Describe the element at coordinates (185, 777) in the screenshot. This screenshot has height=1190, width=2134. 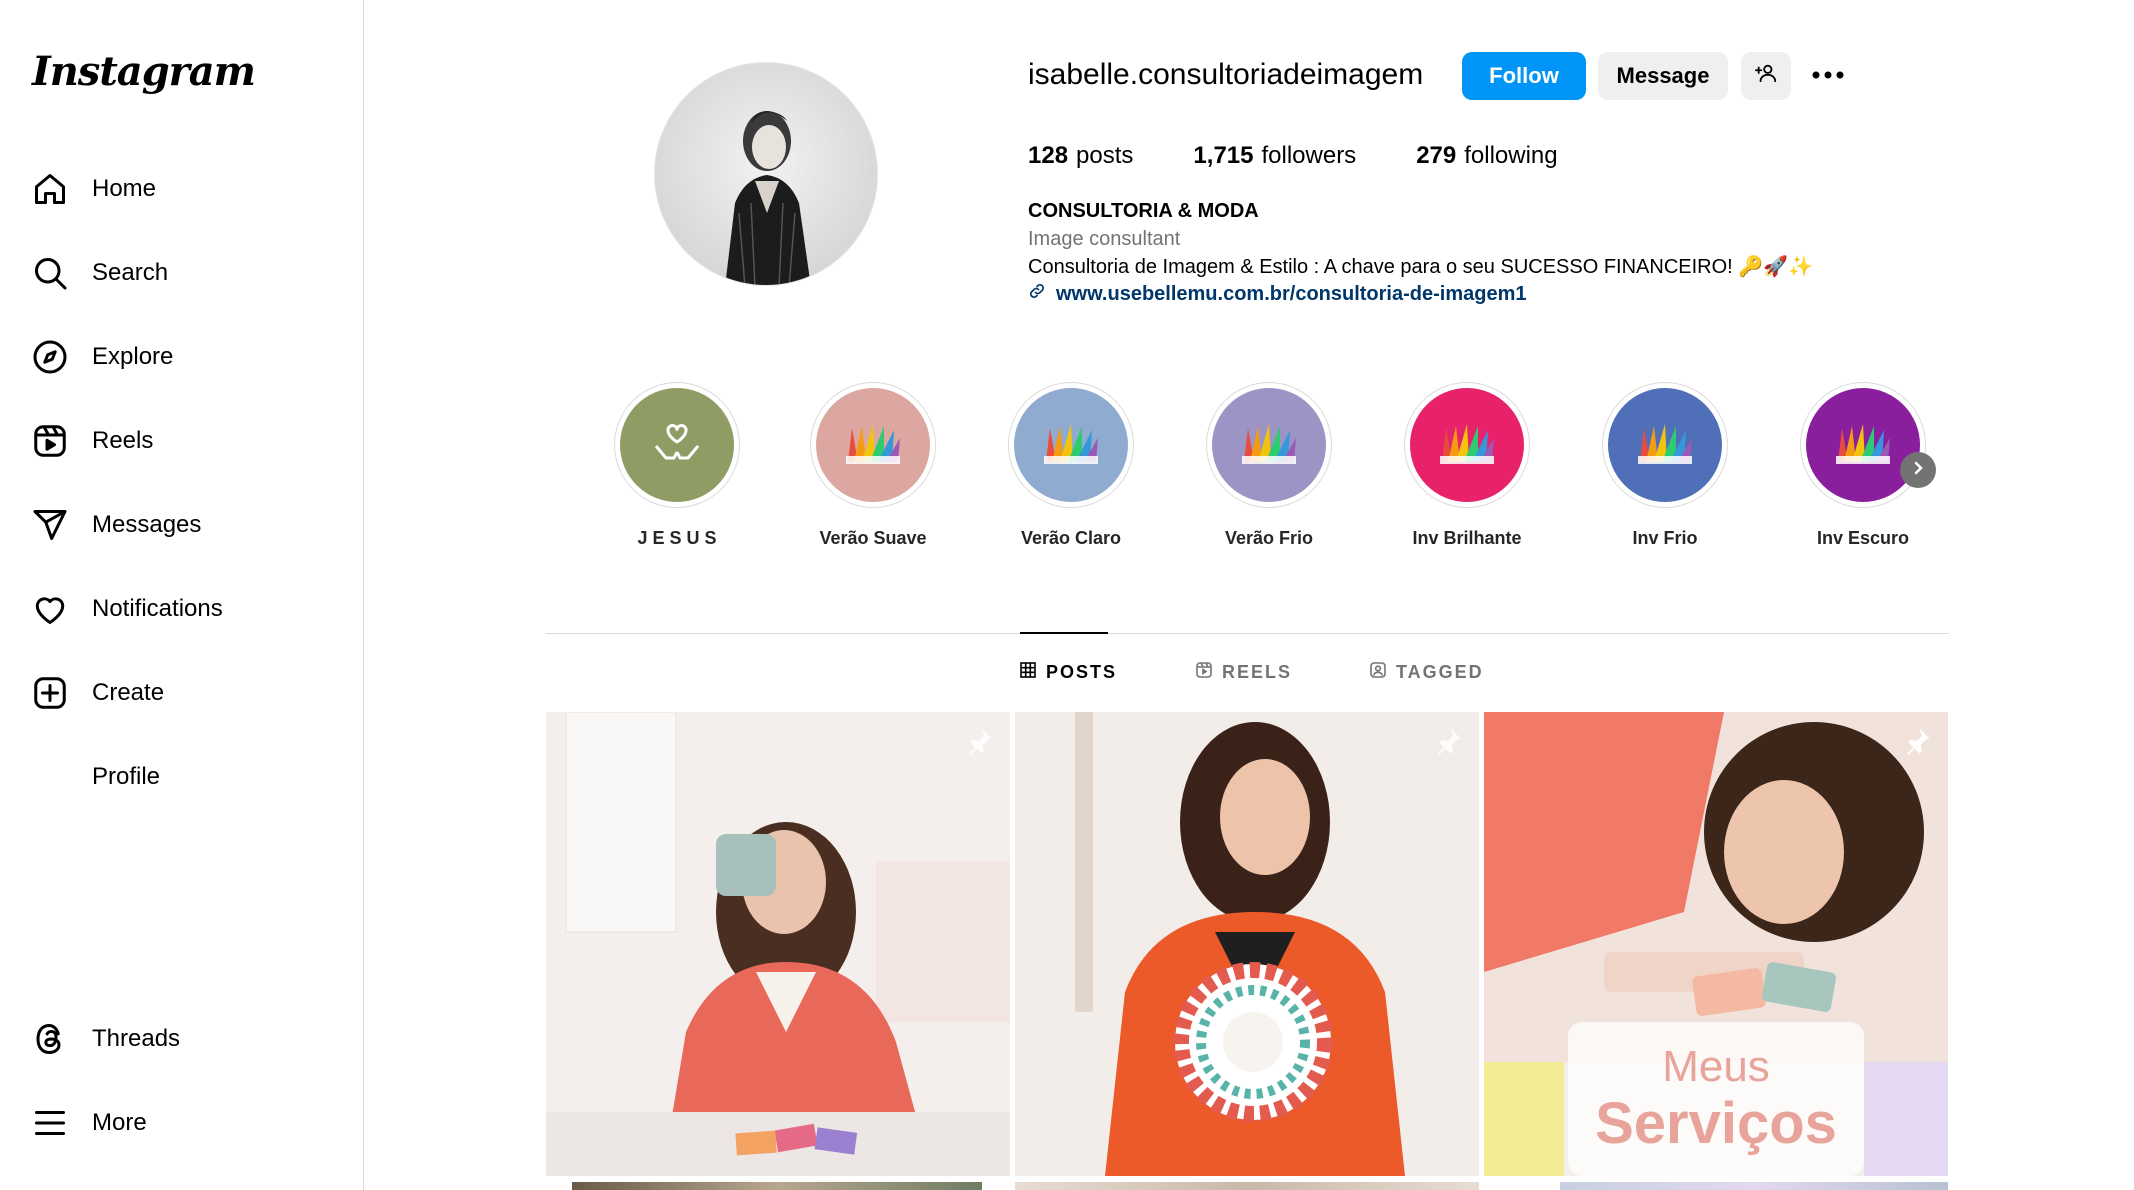
I see `sidebar-item-profile: Profile` at that location.